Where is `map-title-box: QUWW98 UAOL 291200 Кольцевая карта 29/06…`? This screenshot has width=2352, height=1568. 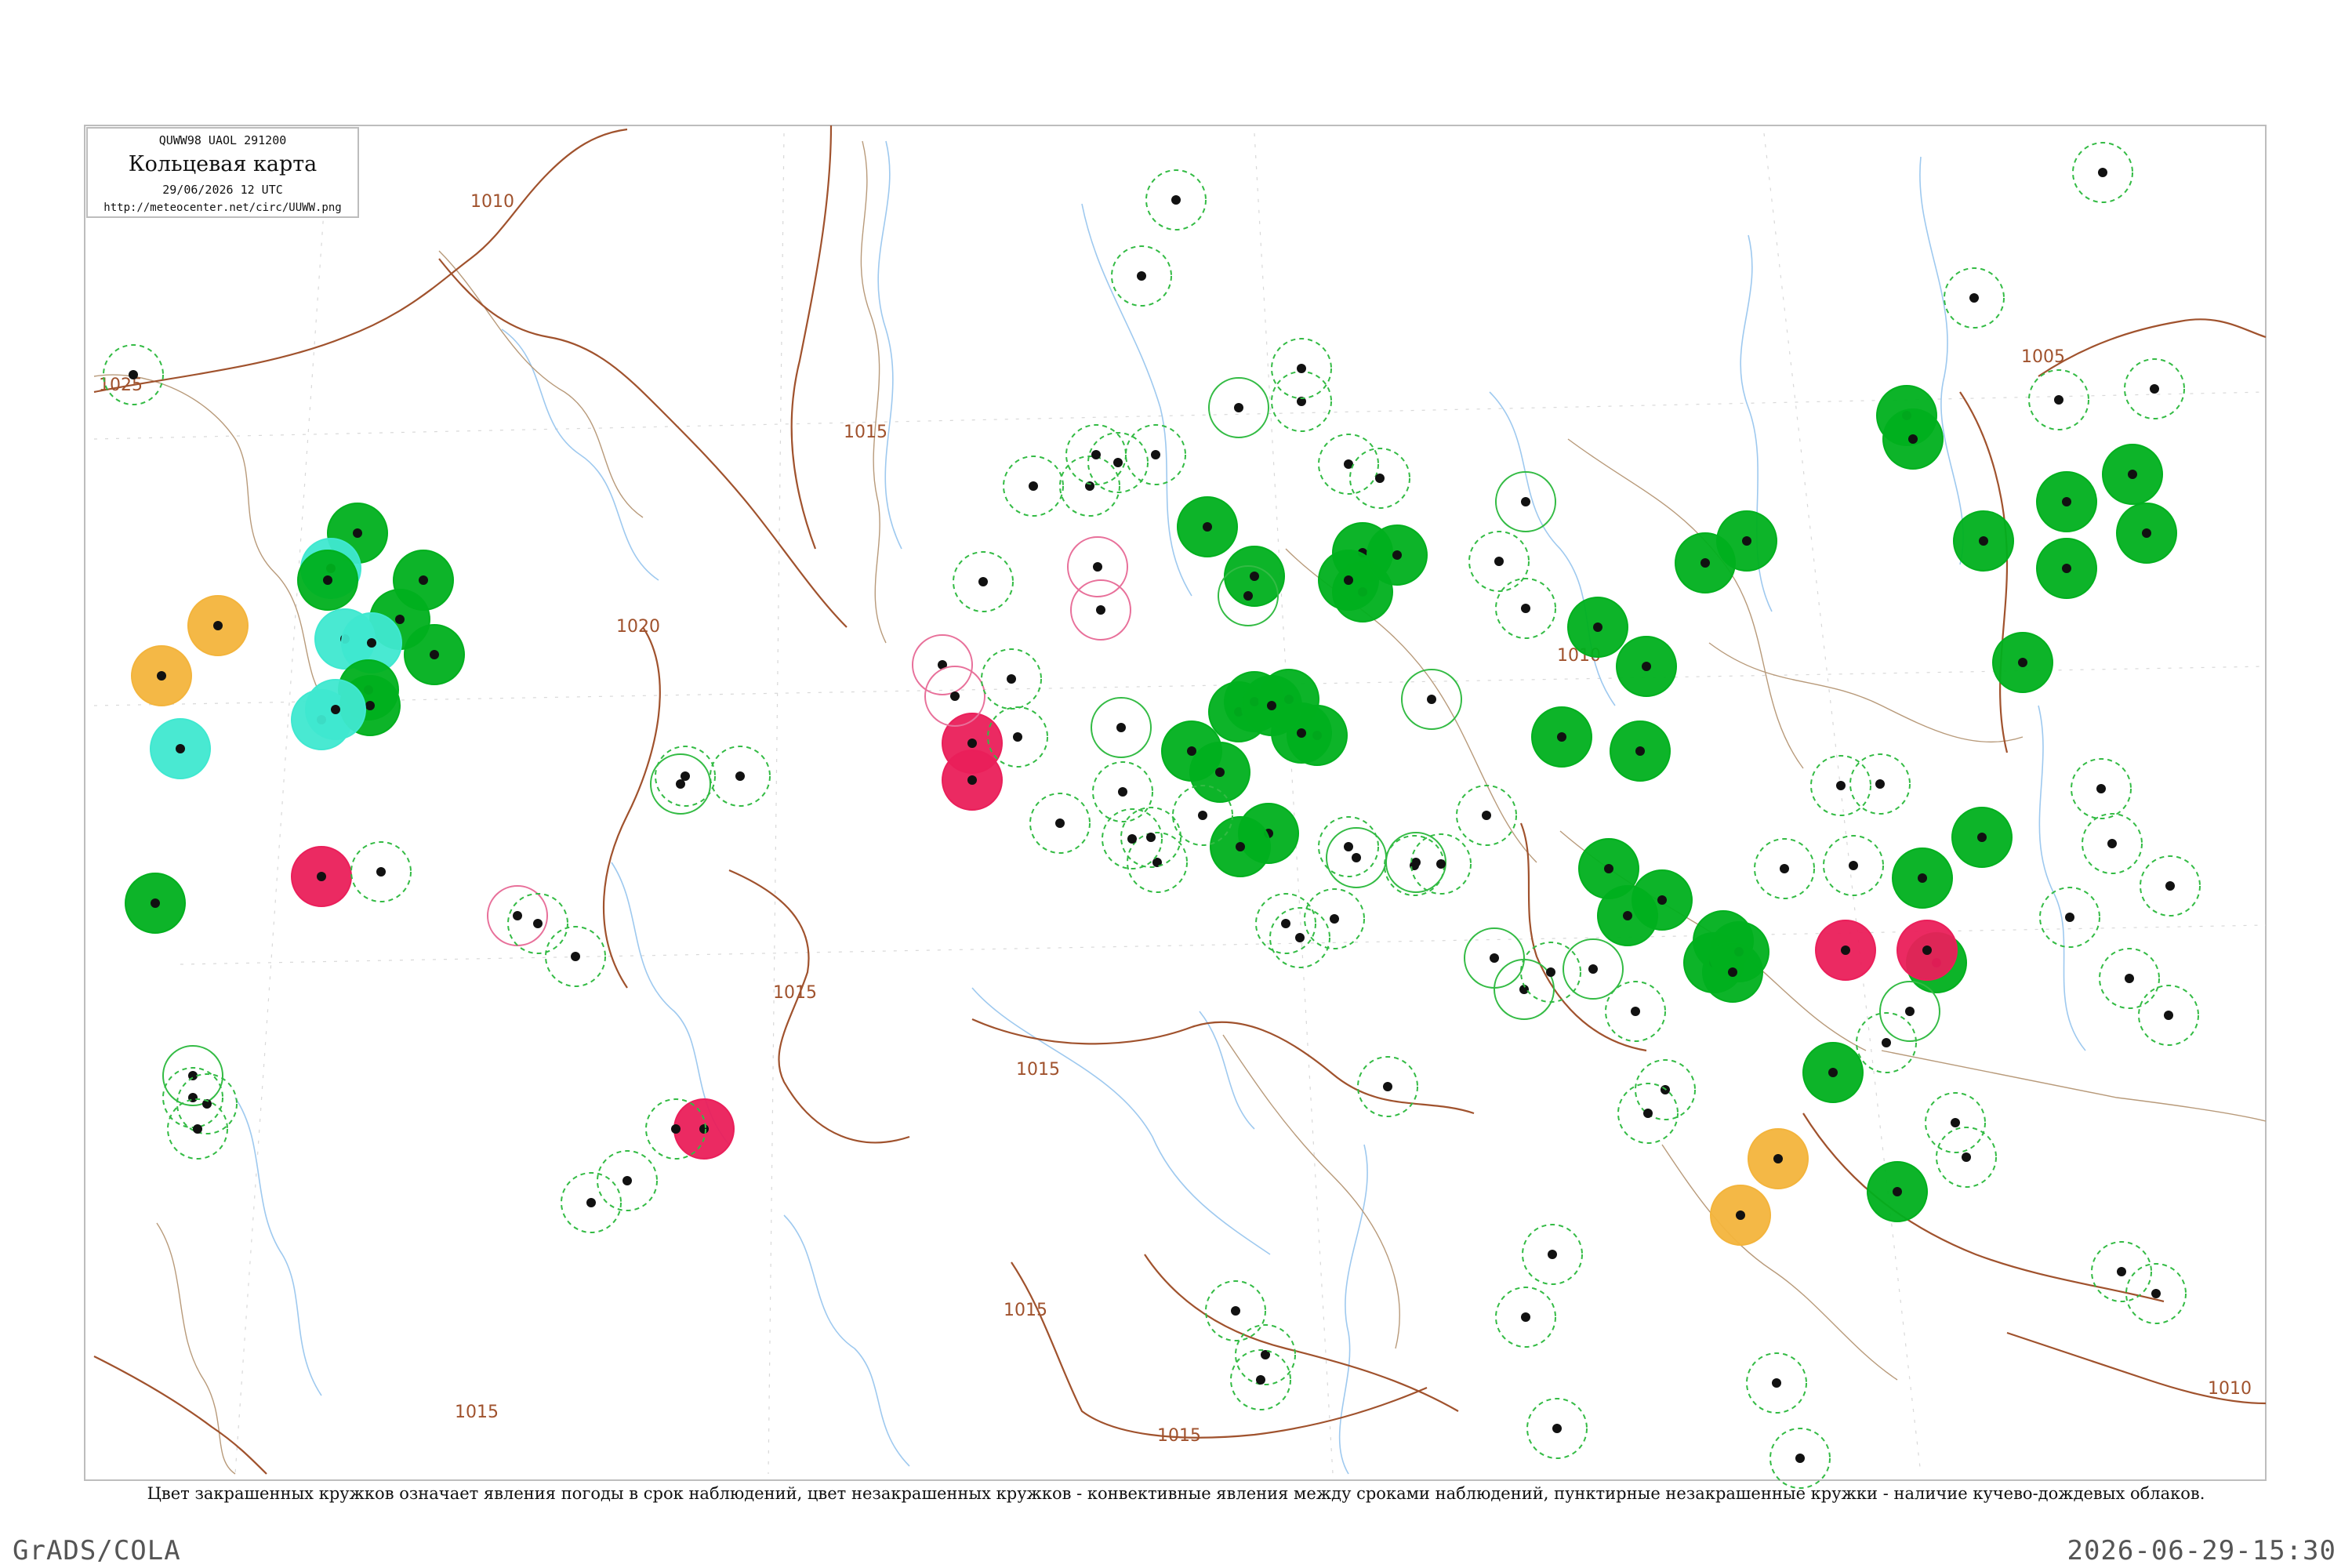 map-title-box: QUWW98 UAOL 291200 Кольцевая карта 29/06… is located at coordinates (222, 172).